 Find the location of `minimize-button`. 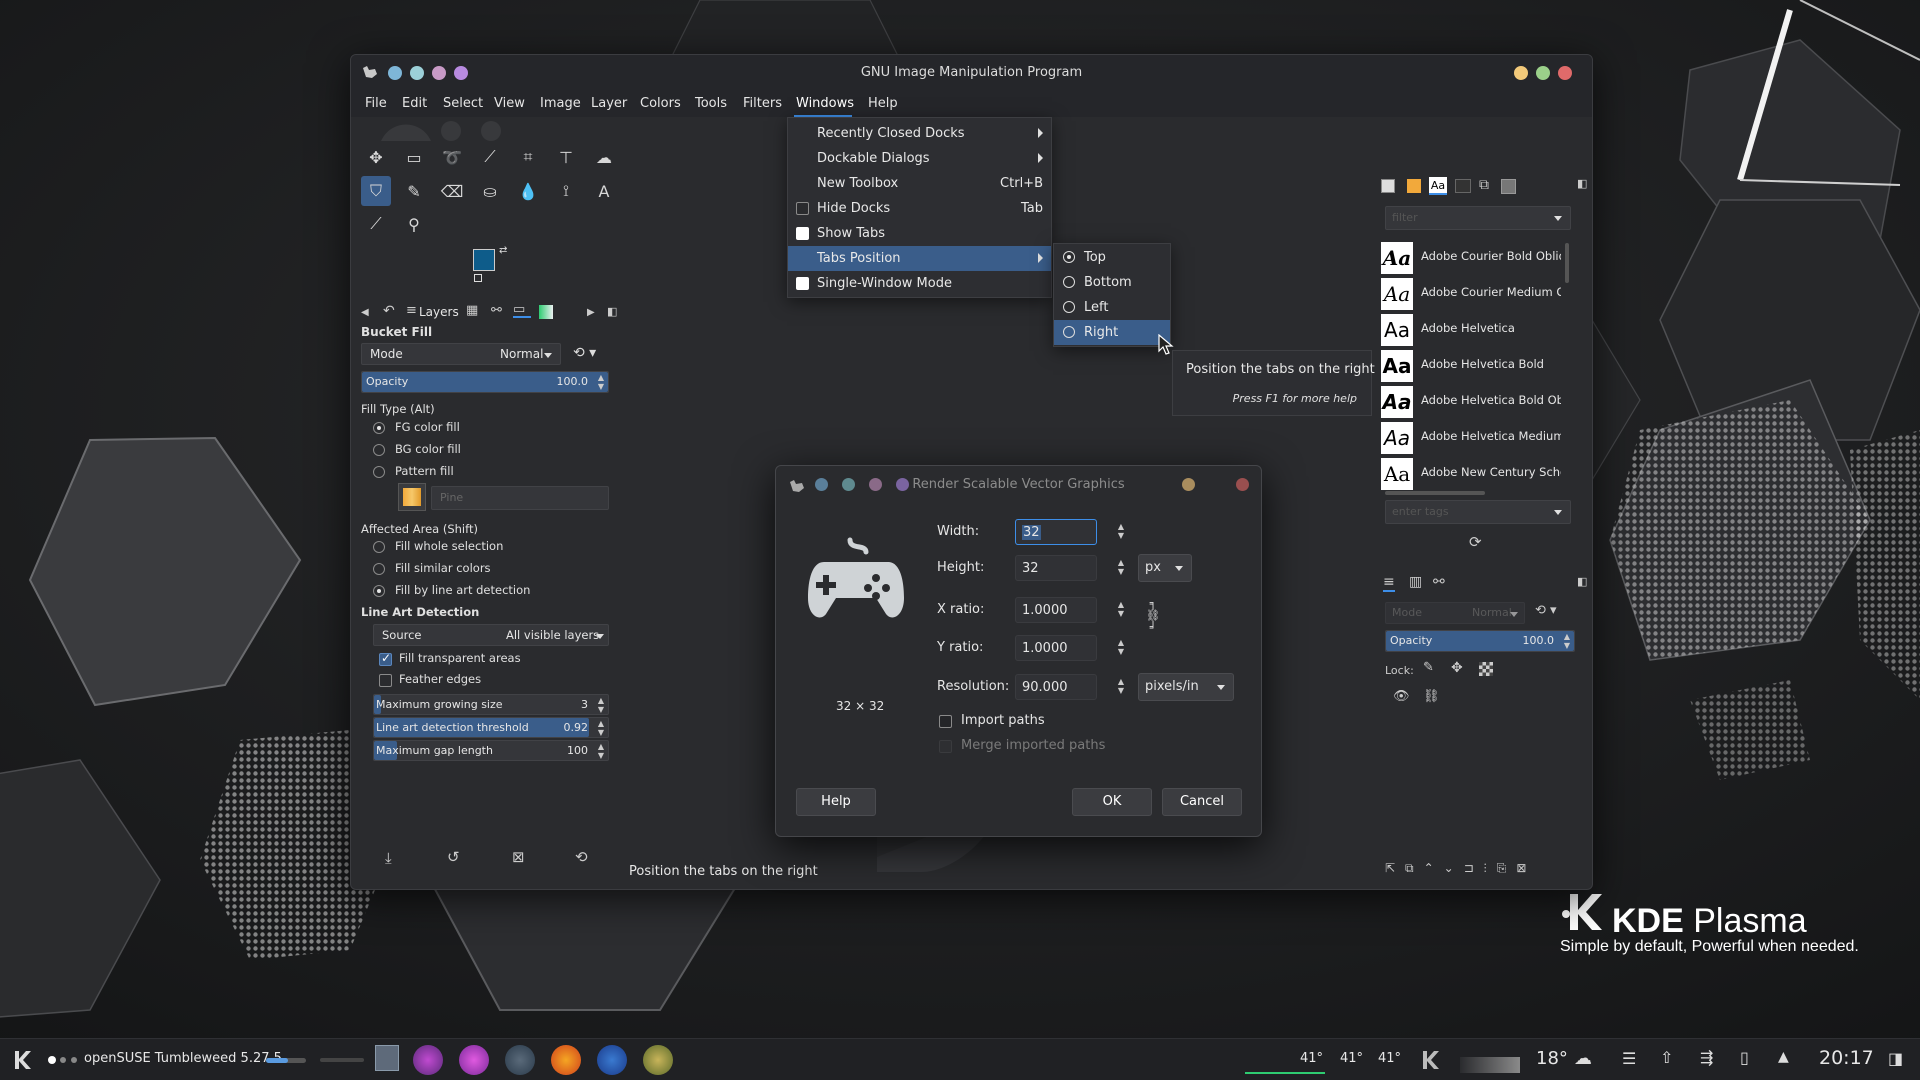

minimize-button is located at coordinates (1521, 73).